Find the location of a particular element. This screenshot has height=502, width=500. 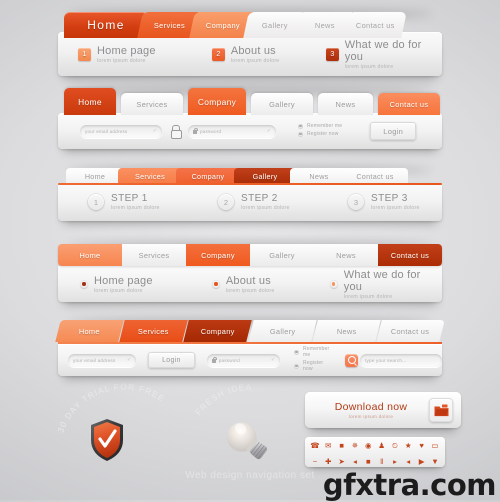

minus-icon: − is located at coordinates (315, 462).